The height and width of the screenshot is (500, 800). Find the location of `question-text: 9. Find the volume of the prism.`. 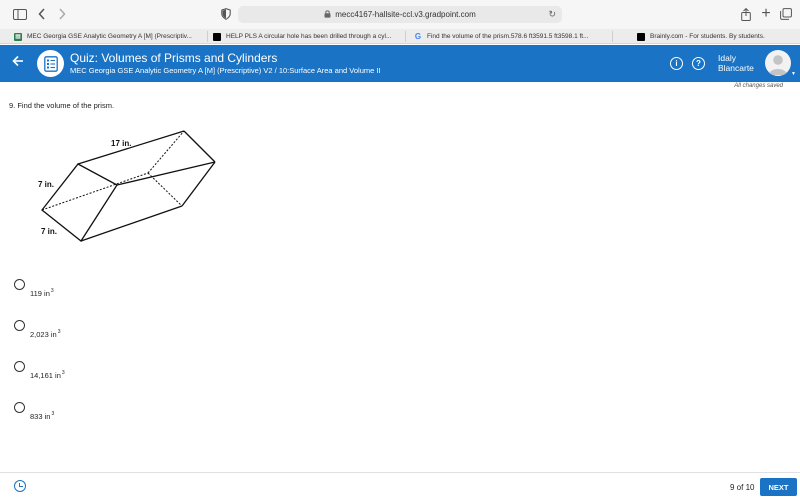

question-text: 9. Find the volume of the prism. is located at coordinates (62, 105).